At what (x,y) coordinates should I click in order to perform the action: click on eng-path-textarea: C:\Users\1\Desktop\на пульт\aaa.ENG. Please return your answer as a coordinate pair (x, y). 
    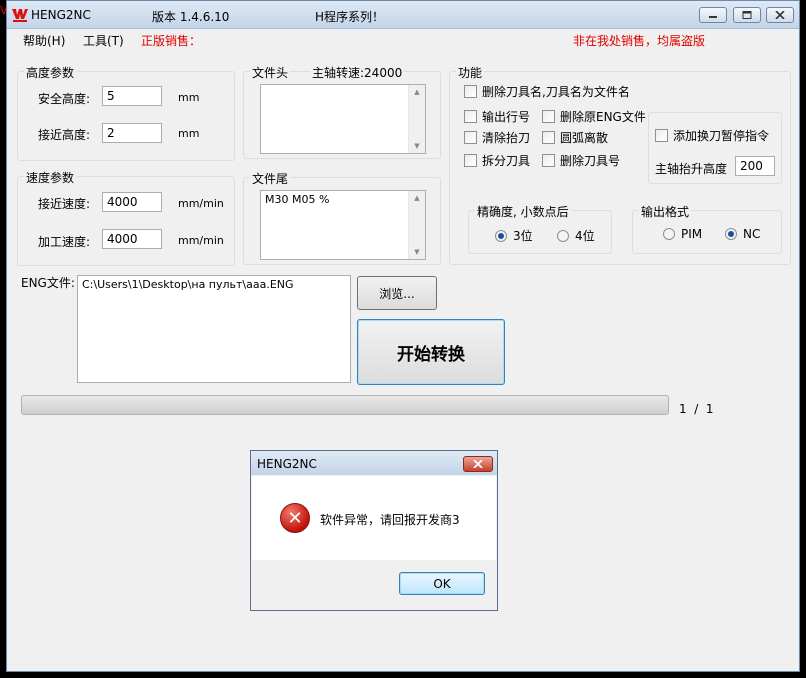
    Looking at the image, I should click on (214, 329).